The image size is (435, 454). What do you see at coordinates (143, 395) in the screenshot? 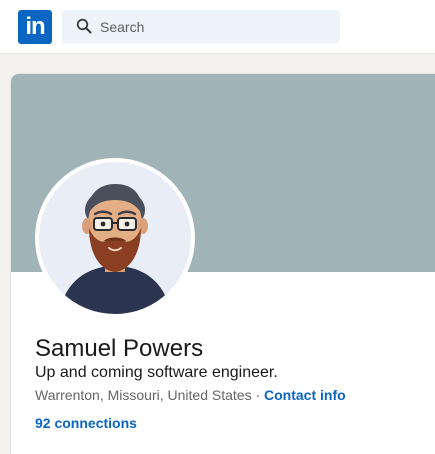
I see `profile-location: Warrenton, Missouri, United States` at bounding box center [143, 395].